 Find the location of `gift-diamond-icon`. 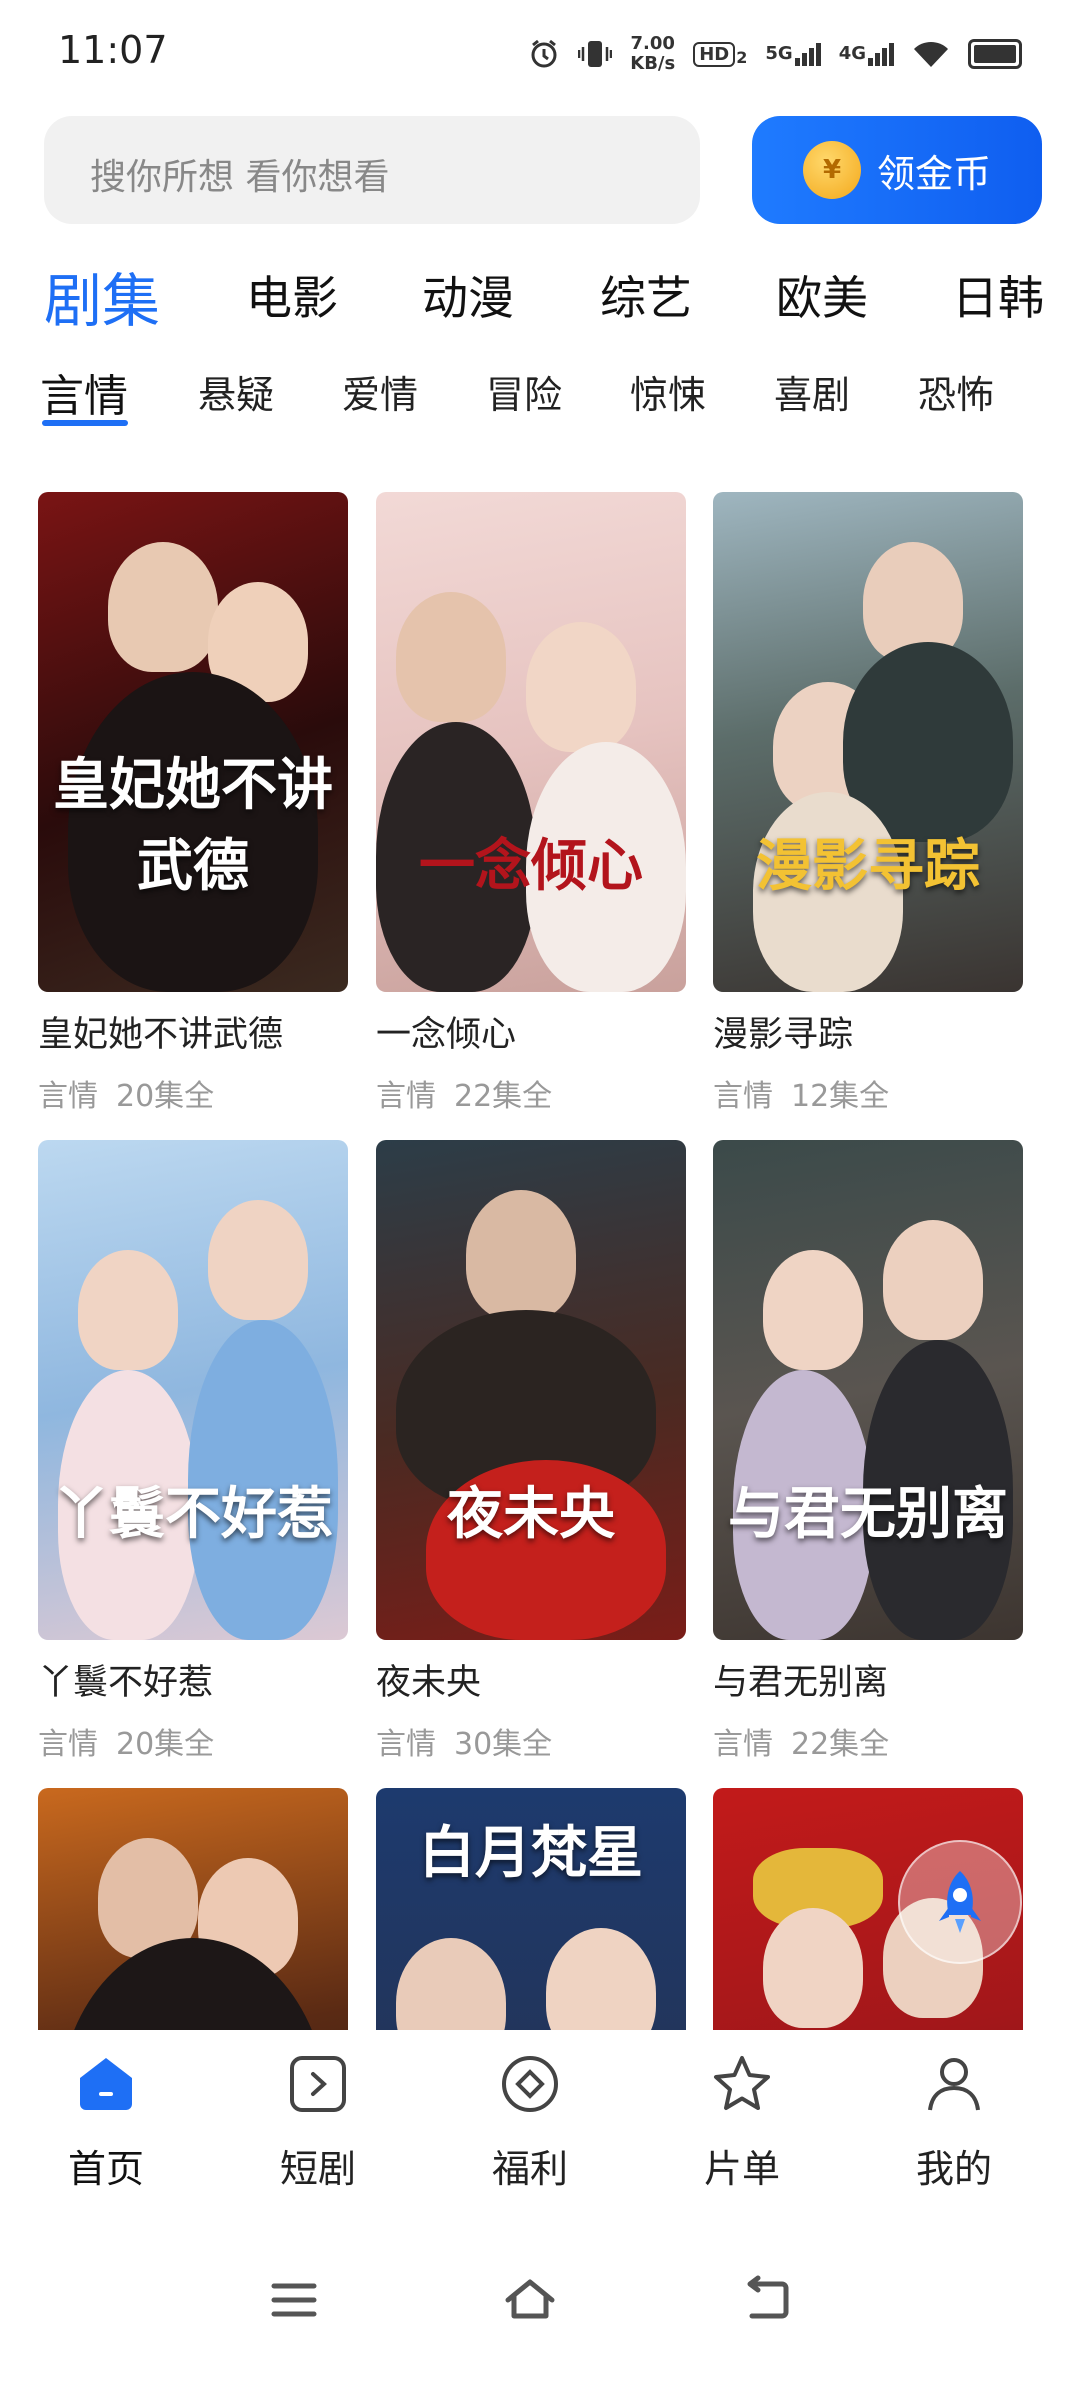

gift-diamond-icon is located at coordinates (530, 2084).